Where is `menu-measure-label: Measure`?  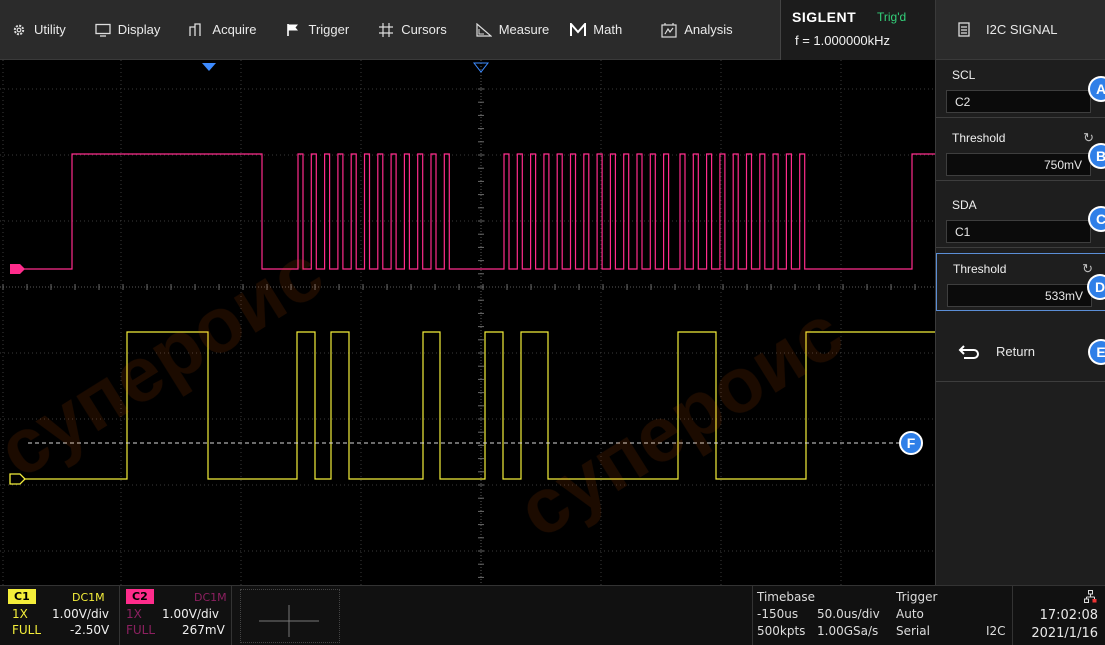
menu-measure-label: Measure is located at coordinates (524, 29).